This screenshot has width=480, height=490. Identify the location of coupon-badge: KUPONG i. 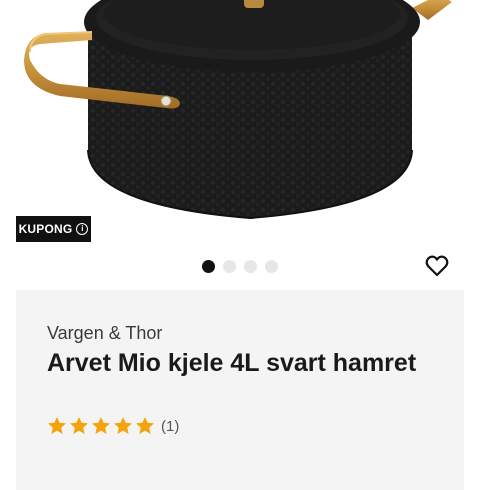
(53, 229).